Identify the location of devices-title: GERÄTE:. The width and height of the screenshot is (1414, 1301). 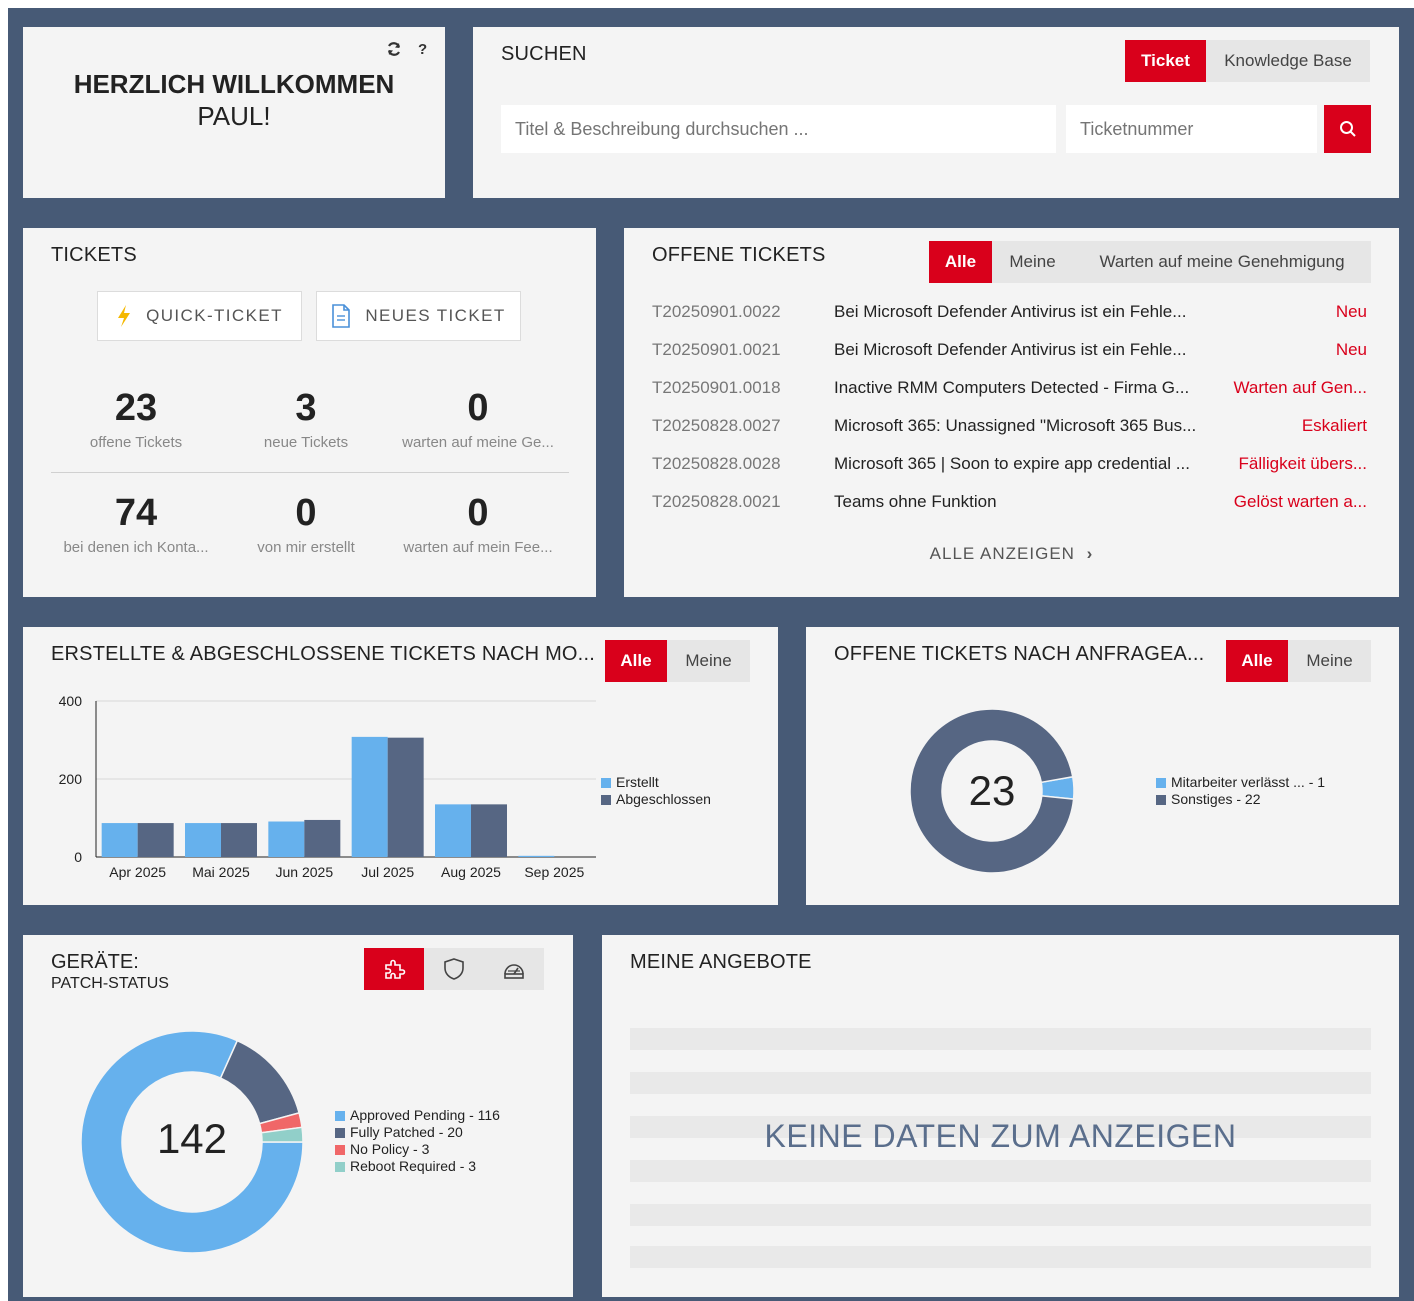
(95, 962).